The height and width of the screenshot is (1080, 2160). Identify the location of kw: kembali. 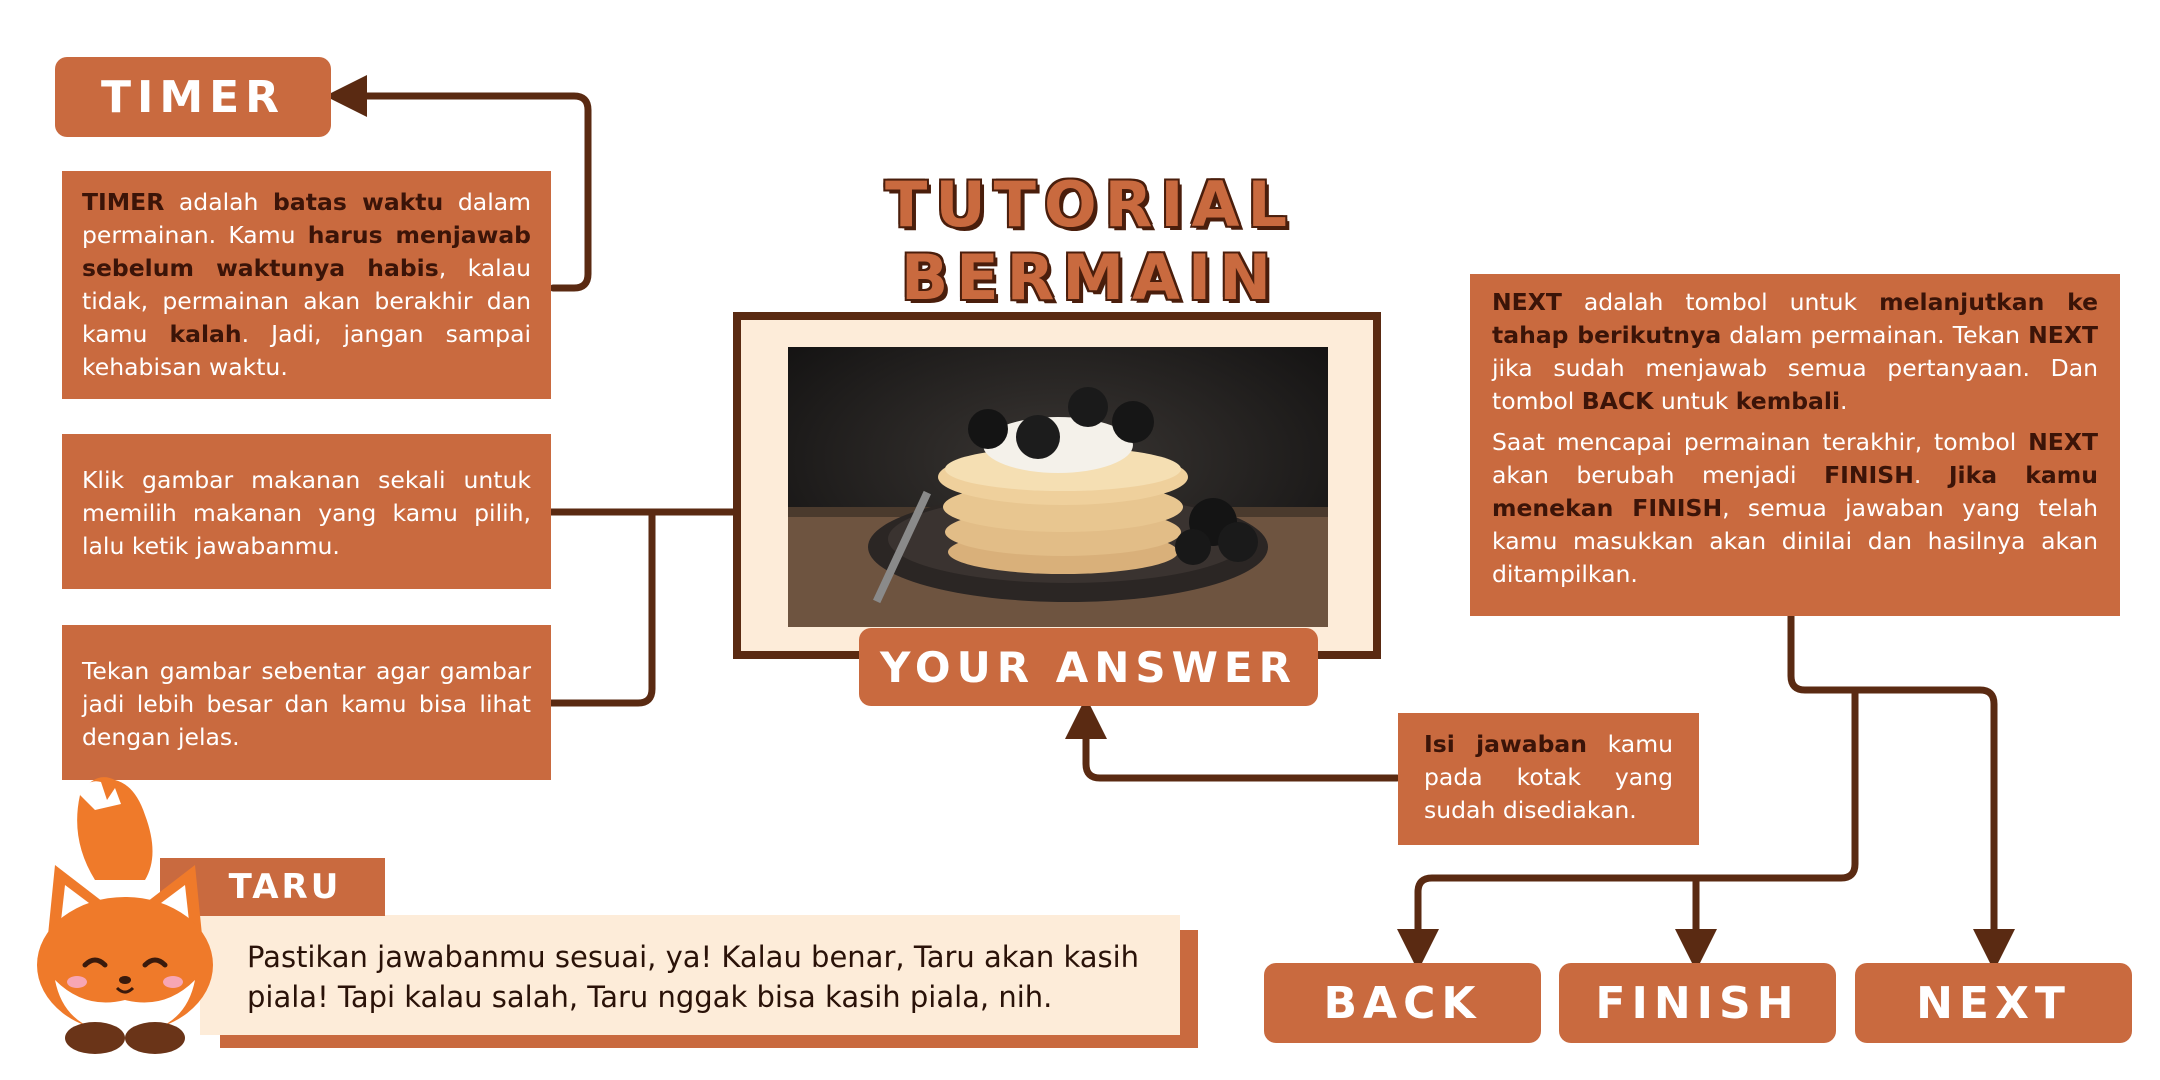
(1788, 401).